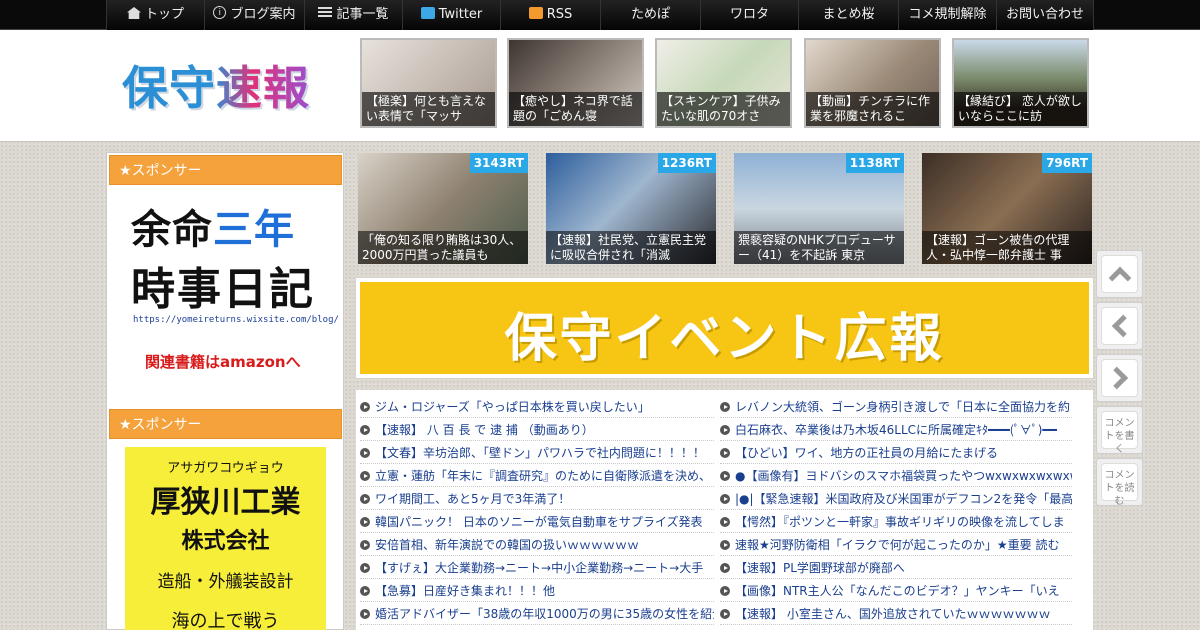 Image resolution: width=1200 pixels, height=630 pixels. What do you see at coordinates (537, 545) in the screenshot?
I see `headline-link: 安倍首相、新年演説での韓国の扱いｗｗｗｗｗｗ` at bounding box center [537, 545].